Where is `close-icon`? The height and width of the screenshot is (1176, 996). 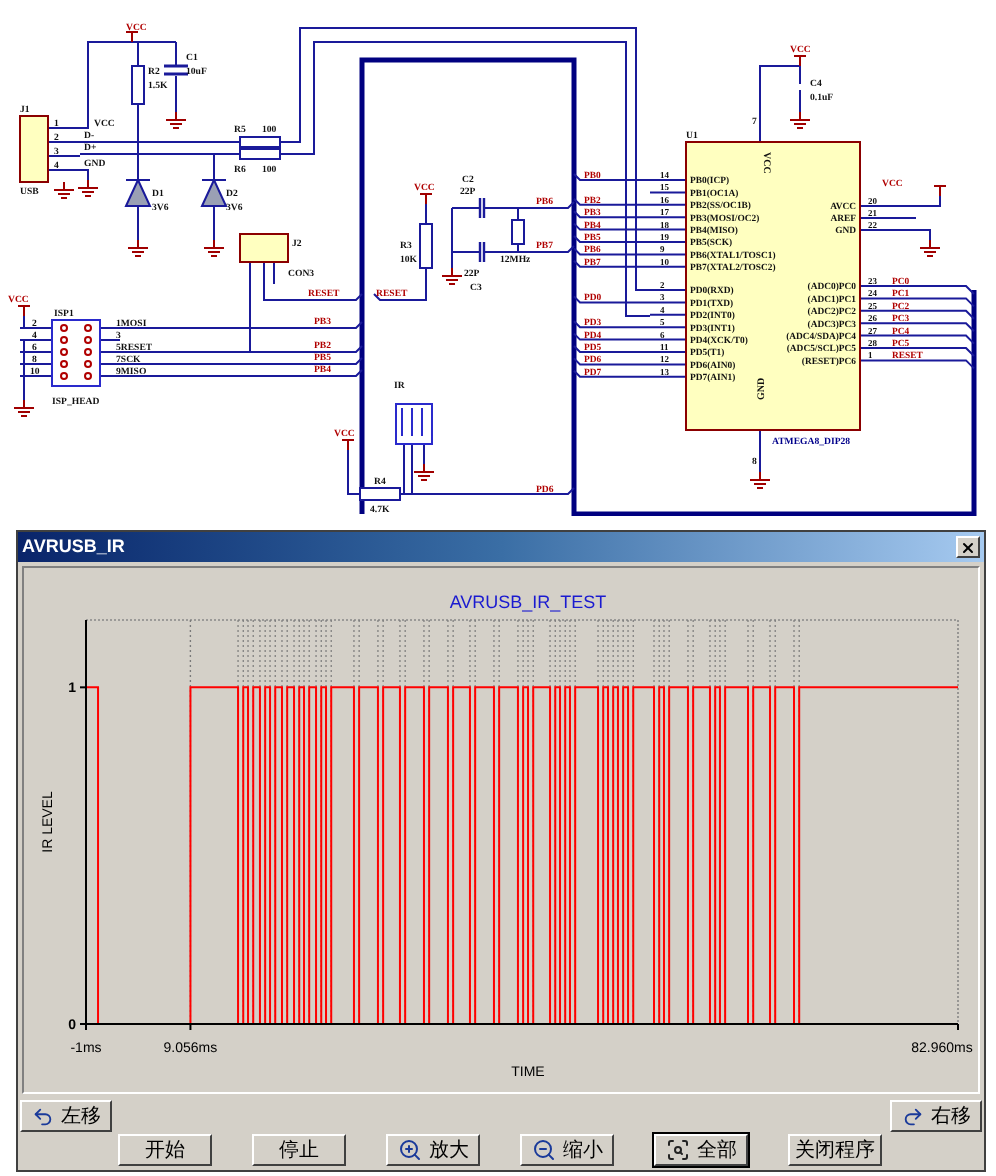 close-icon is located at coordinates (968, 547).